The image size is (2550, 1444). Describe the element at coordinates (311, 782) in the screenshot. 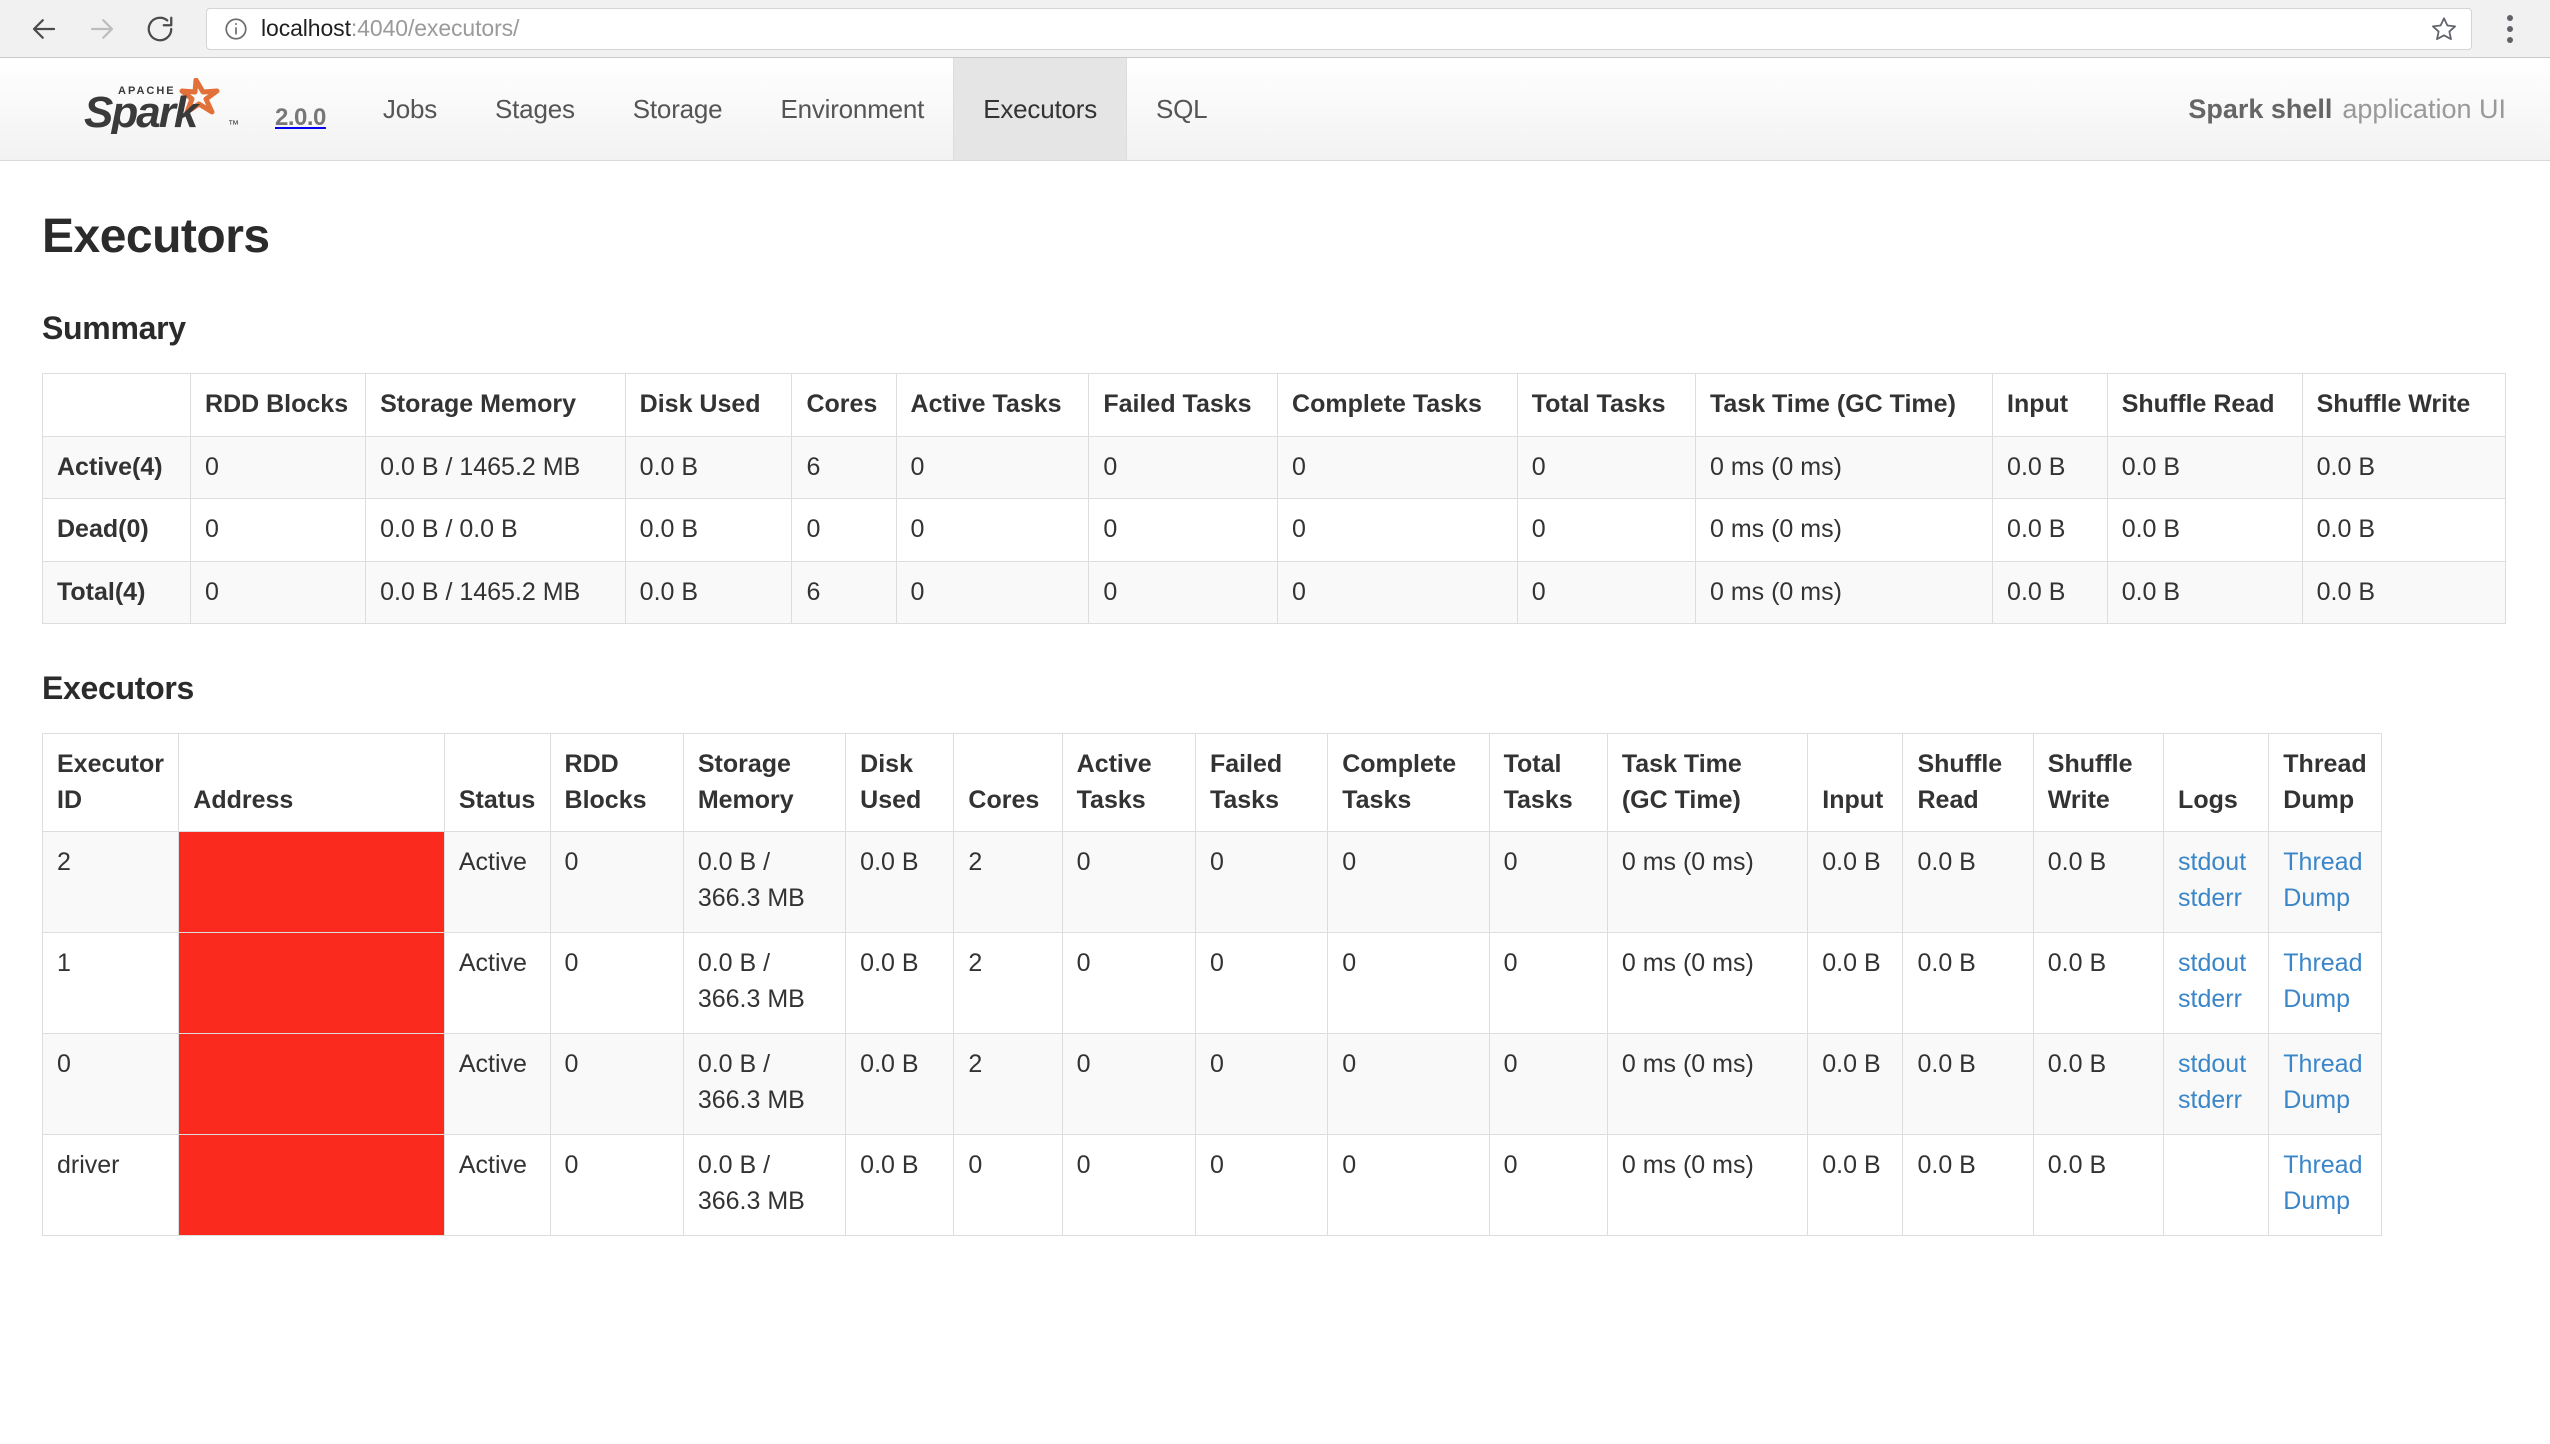

I see `executors-col-address: Address` at that location.